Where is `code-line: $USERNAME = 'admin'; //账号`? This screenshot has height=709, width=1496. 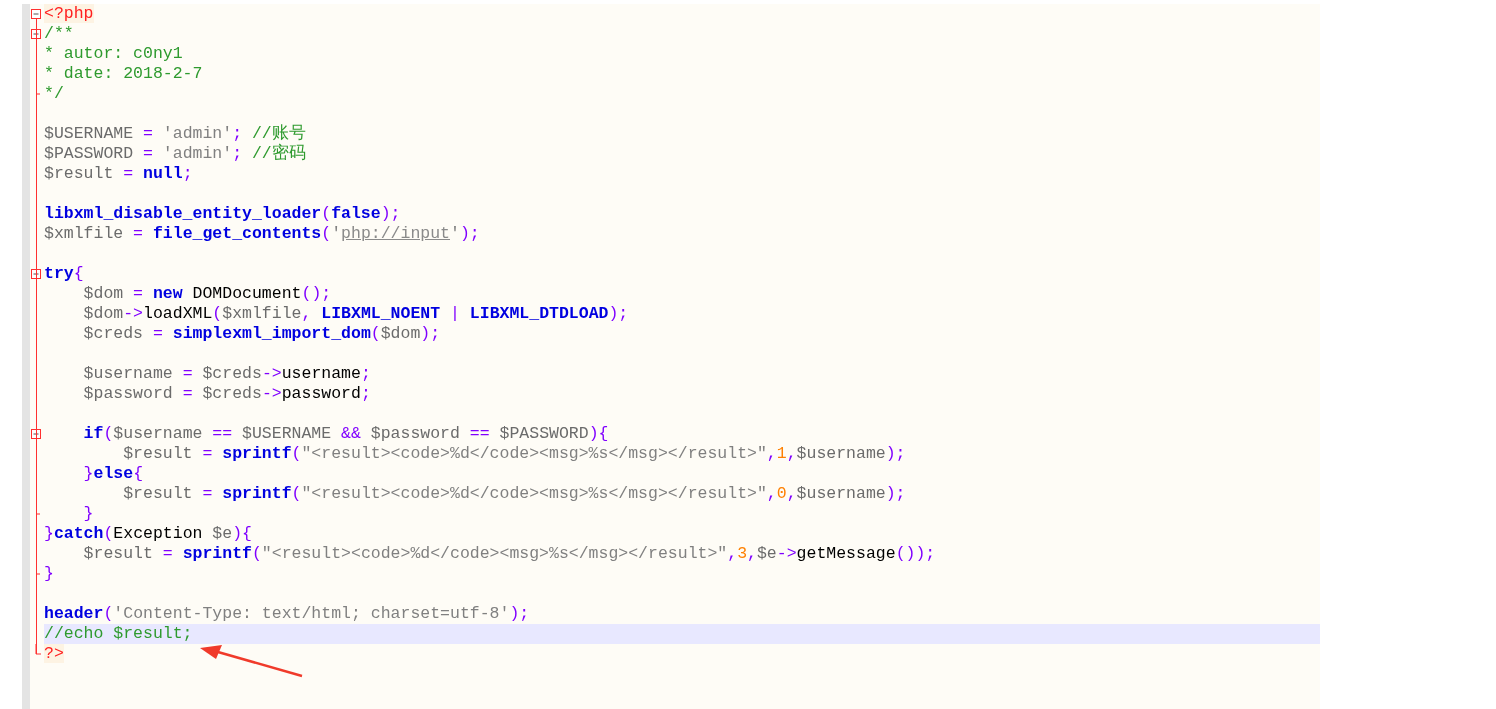 code-line: $USERNAME = 'admin'; //账号 is located at coordinates (175, 133).